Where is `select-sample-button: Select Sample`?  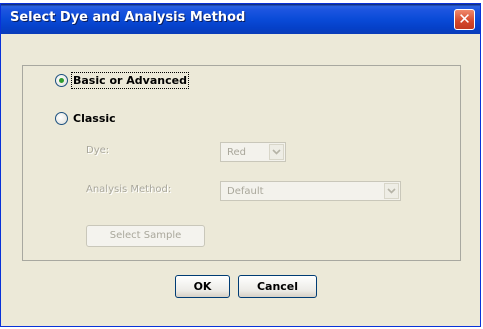 select-sample-button: Select Sample is located at coordinates (145, 236).